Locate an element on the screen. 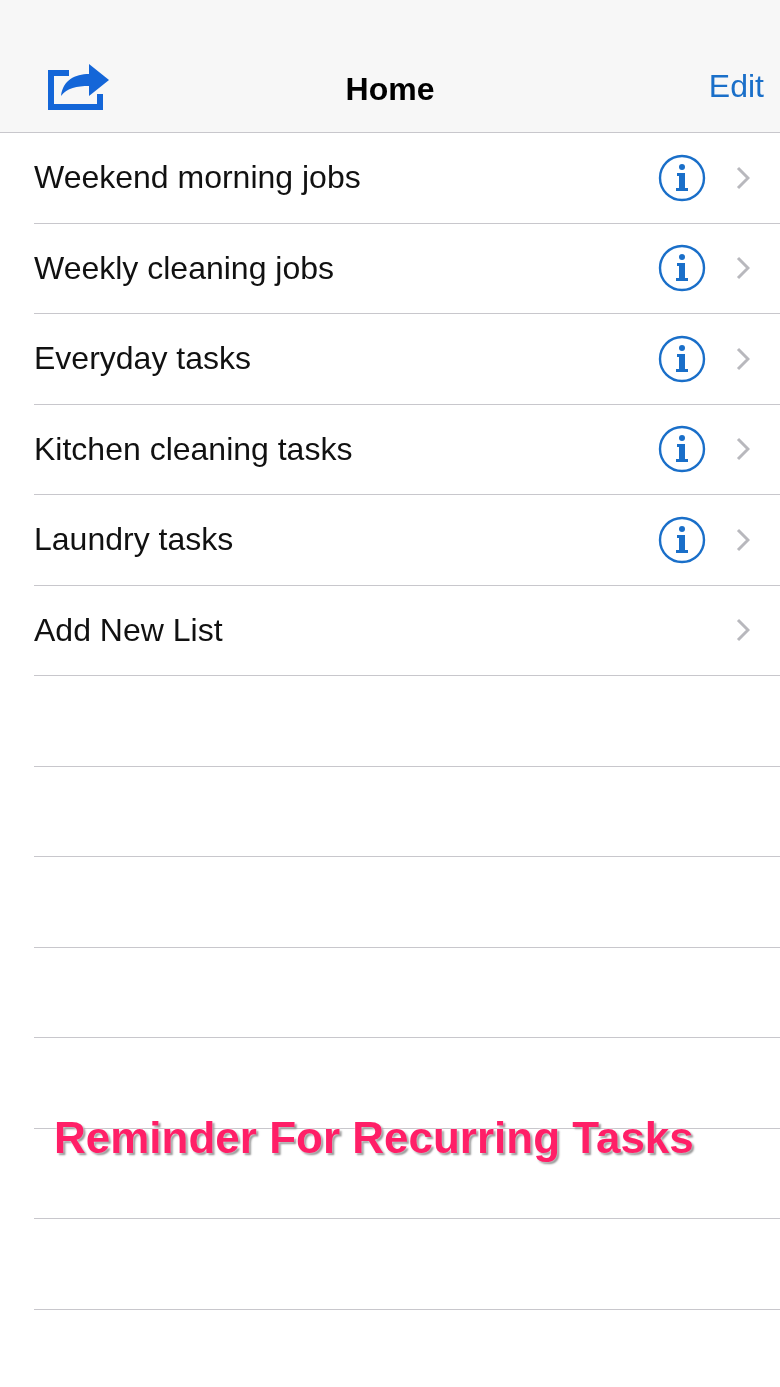 The width and height of the screenshot is (780, 1387). list-row: Everyday tasks is located at coordinates (407, 359).